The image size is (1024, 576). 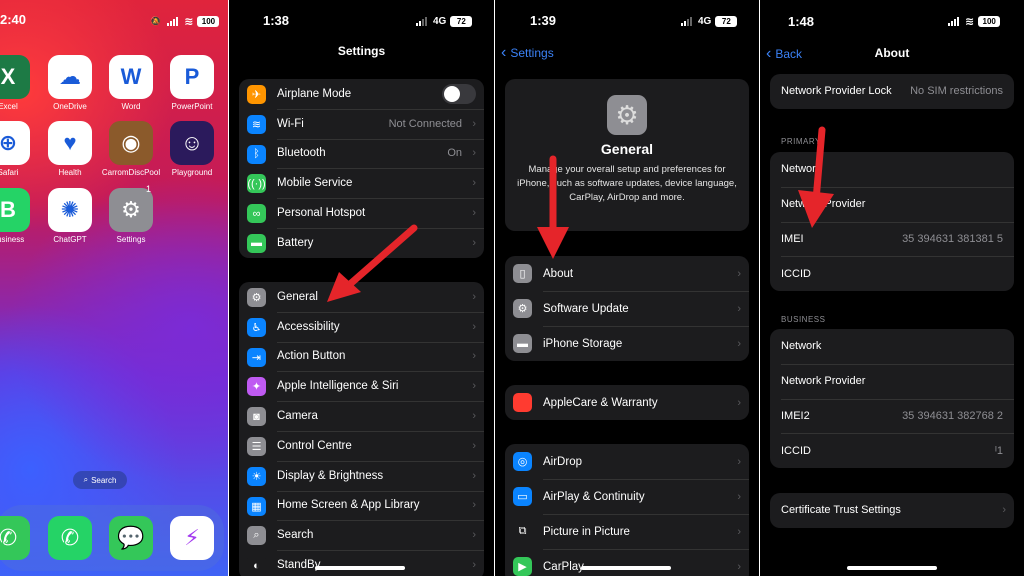 What do you see at coordinates (801, 346) in the screenshot?
I see `row-label: Network` at bounding box center [801, 346].